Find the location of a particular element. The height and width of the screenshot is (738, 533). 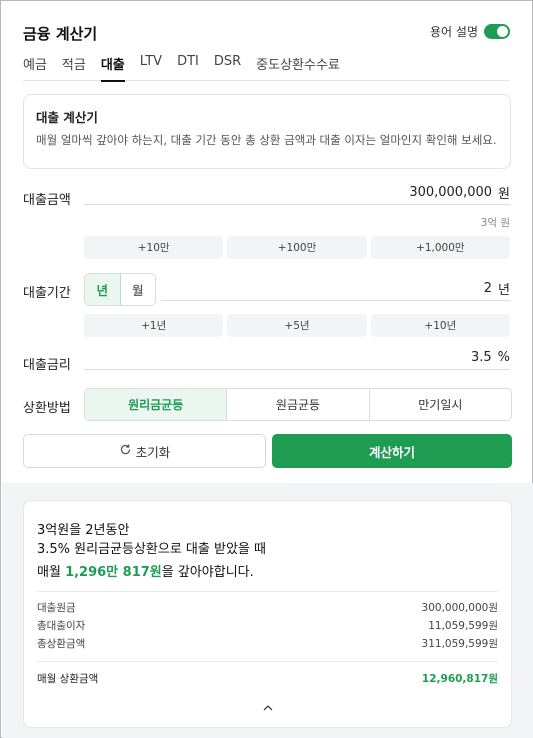

loan-amount-unit: 원 is located at coordinates (504, 194).